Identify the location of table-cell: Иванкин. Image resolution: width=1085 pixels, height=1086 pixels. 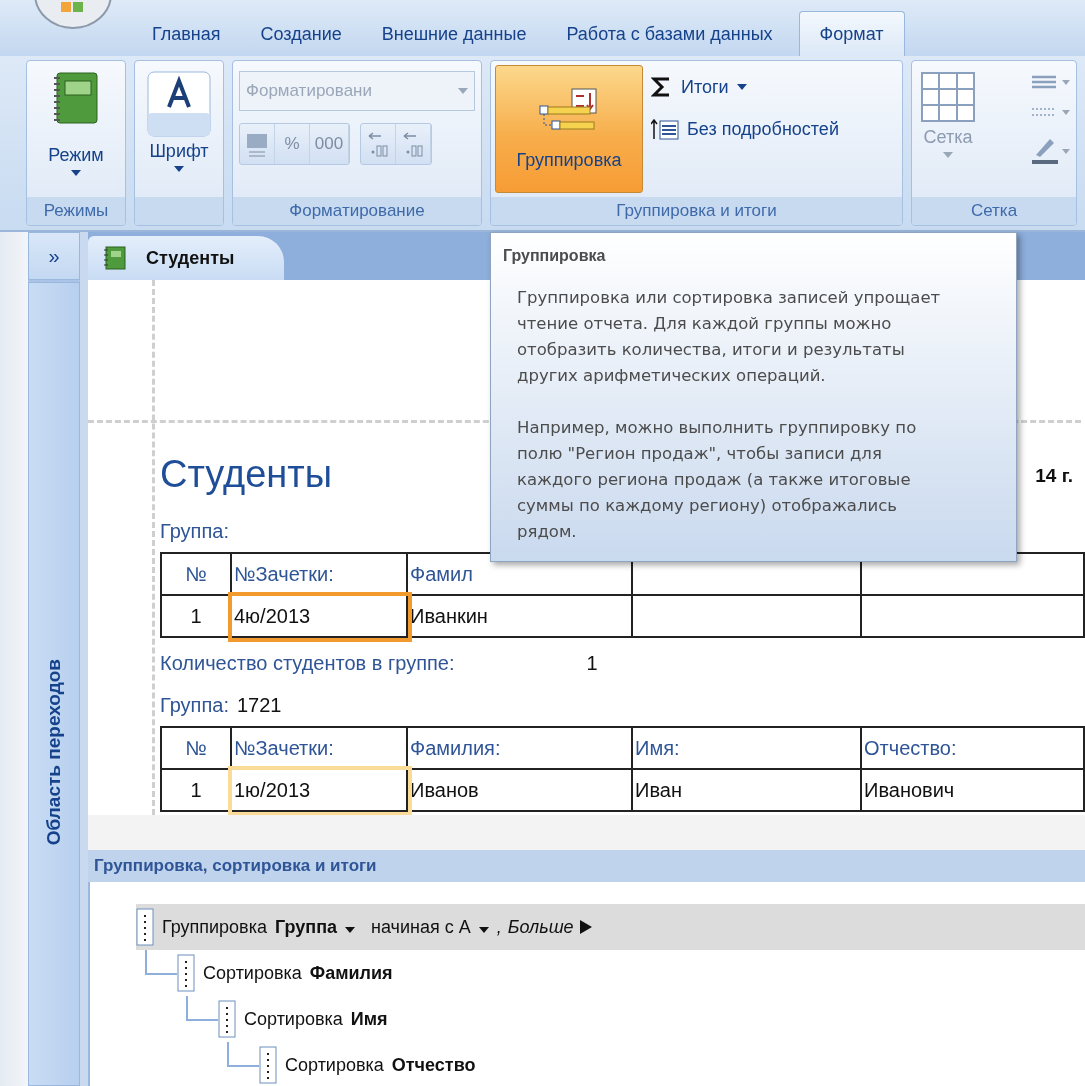
(520, 617).